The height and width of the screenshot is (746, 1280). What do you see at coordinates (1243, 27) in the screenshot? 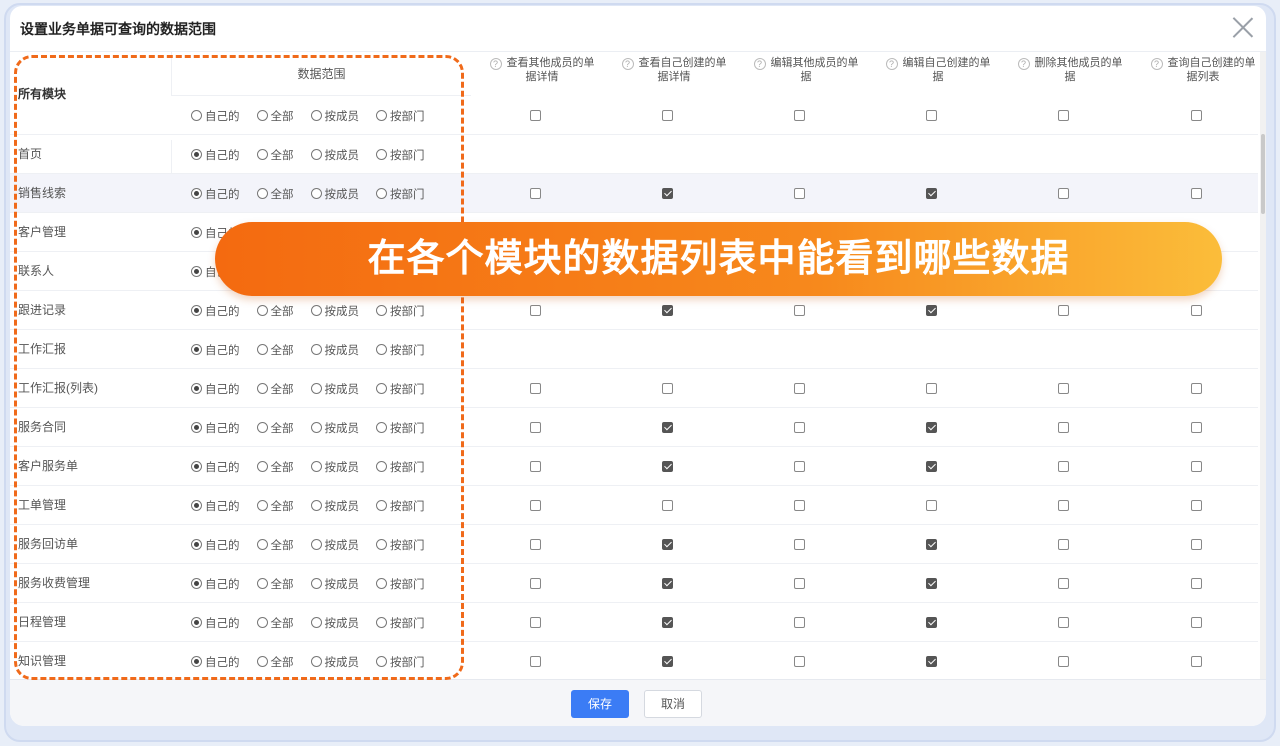
I see `close-icon` at bounding box center [1243, 27].